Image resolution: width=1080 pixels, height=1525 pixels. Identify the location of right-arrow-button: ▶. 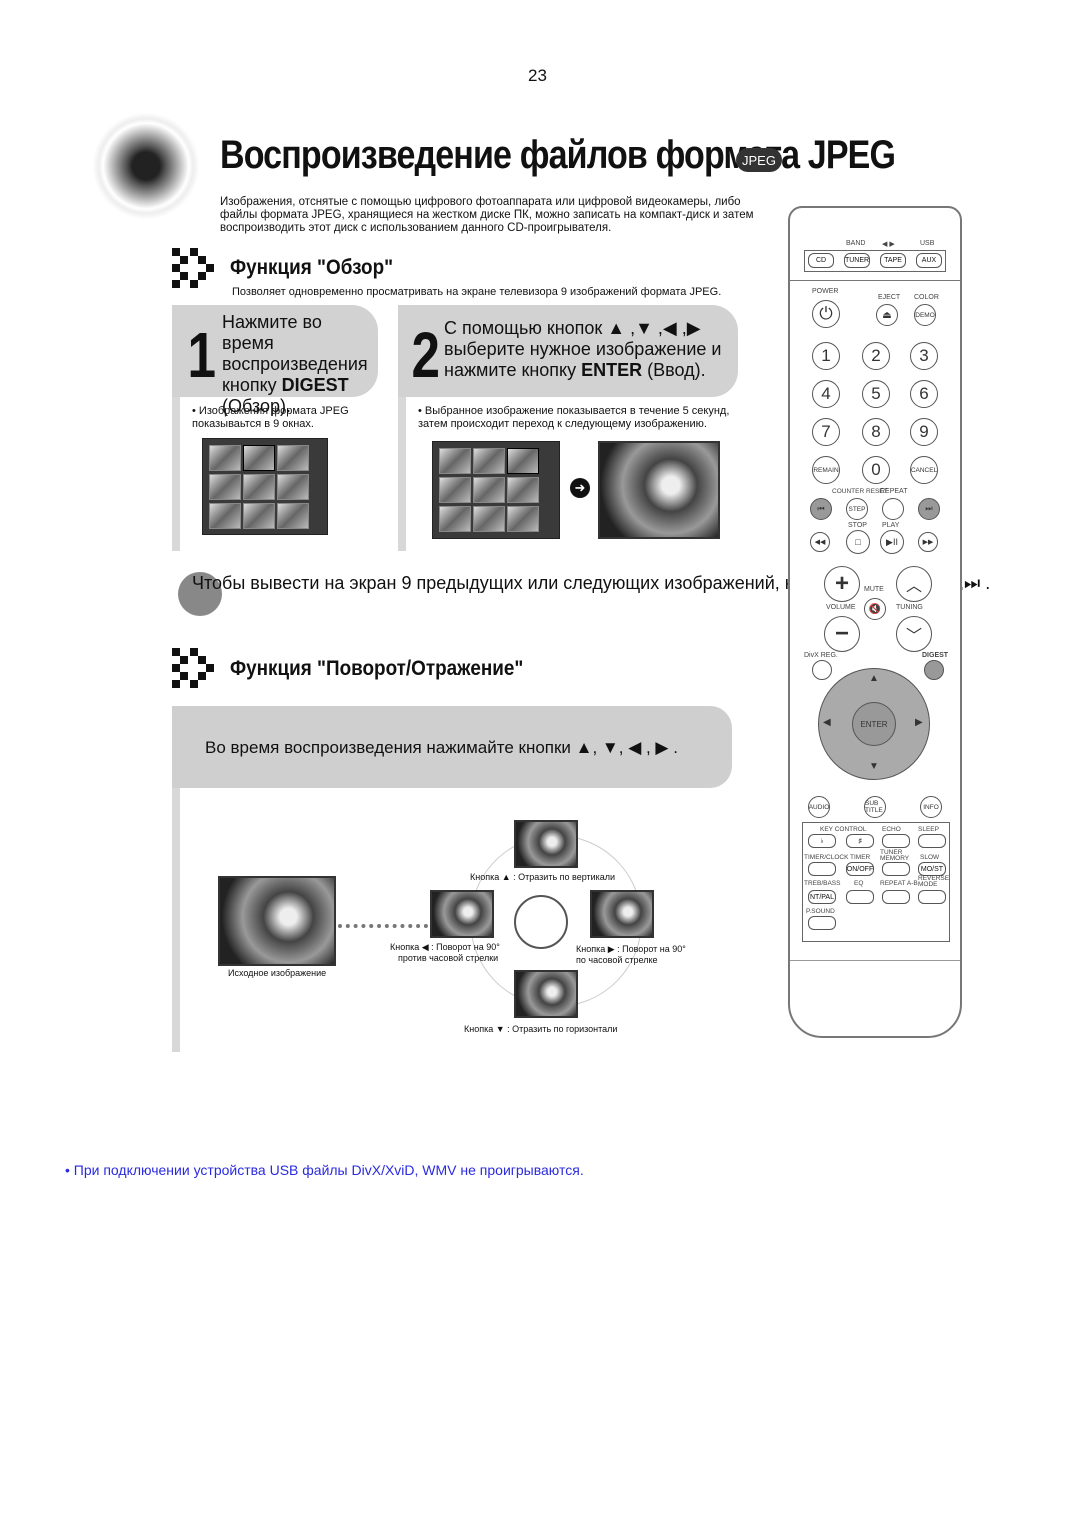
(919, 722).